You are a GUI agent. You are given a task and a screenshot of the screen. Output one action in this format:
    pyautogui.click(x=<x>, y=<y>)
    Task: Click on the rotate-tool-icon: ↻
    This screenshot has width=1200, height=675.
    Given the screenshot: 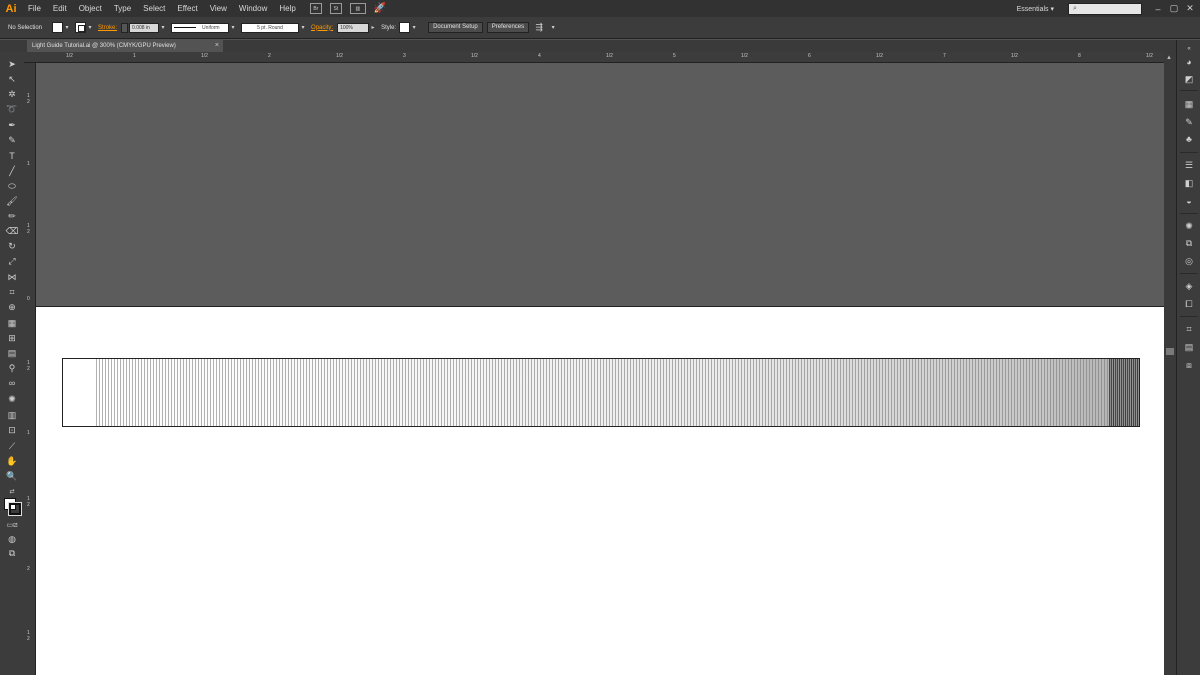 What is the action you would take?
    pyautogui.click(x=12, y=246)
    